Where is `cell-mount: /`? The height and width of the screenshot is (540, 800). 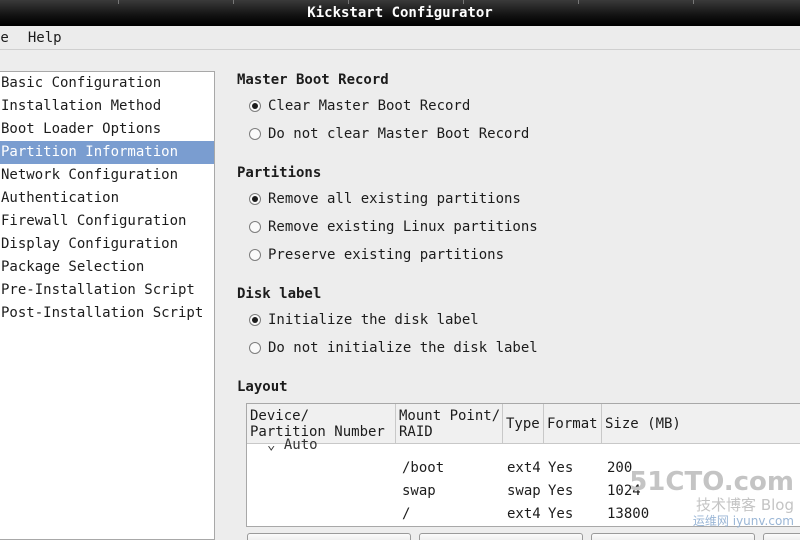 cell-mount: / is located at coordinates (406, 514).